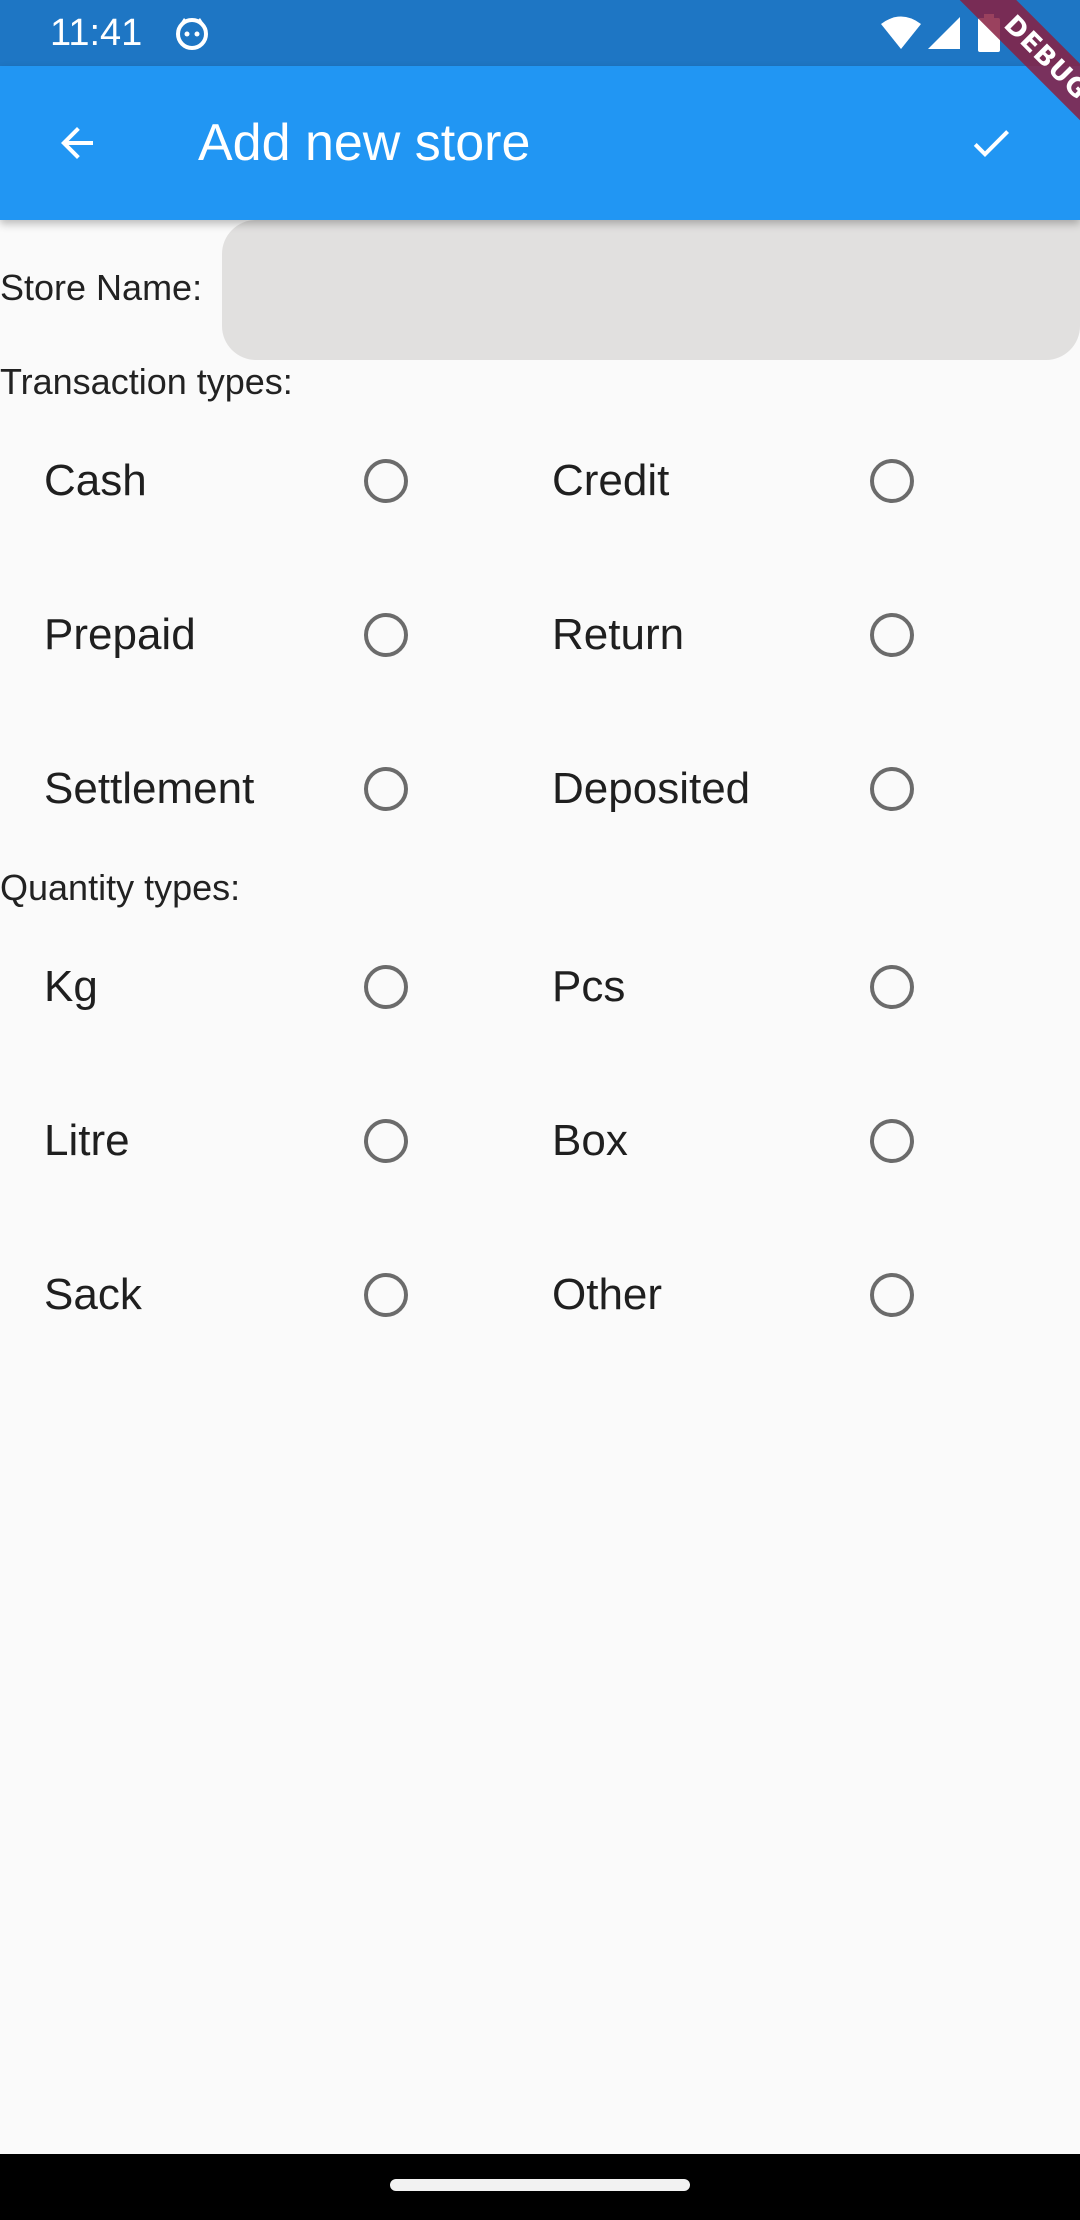 The image size is (1080, 2220). Describe the element at coordinates (95, 480) in the screenshot. I see `option-label-cash: Cash` at that location.